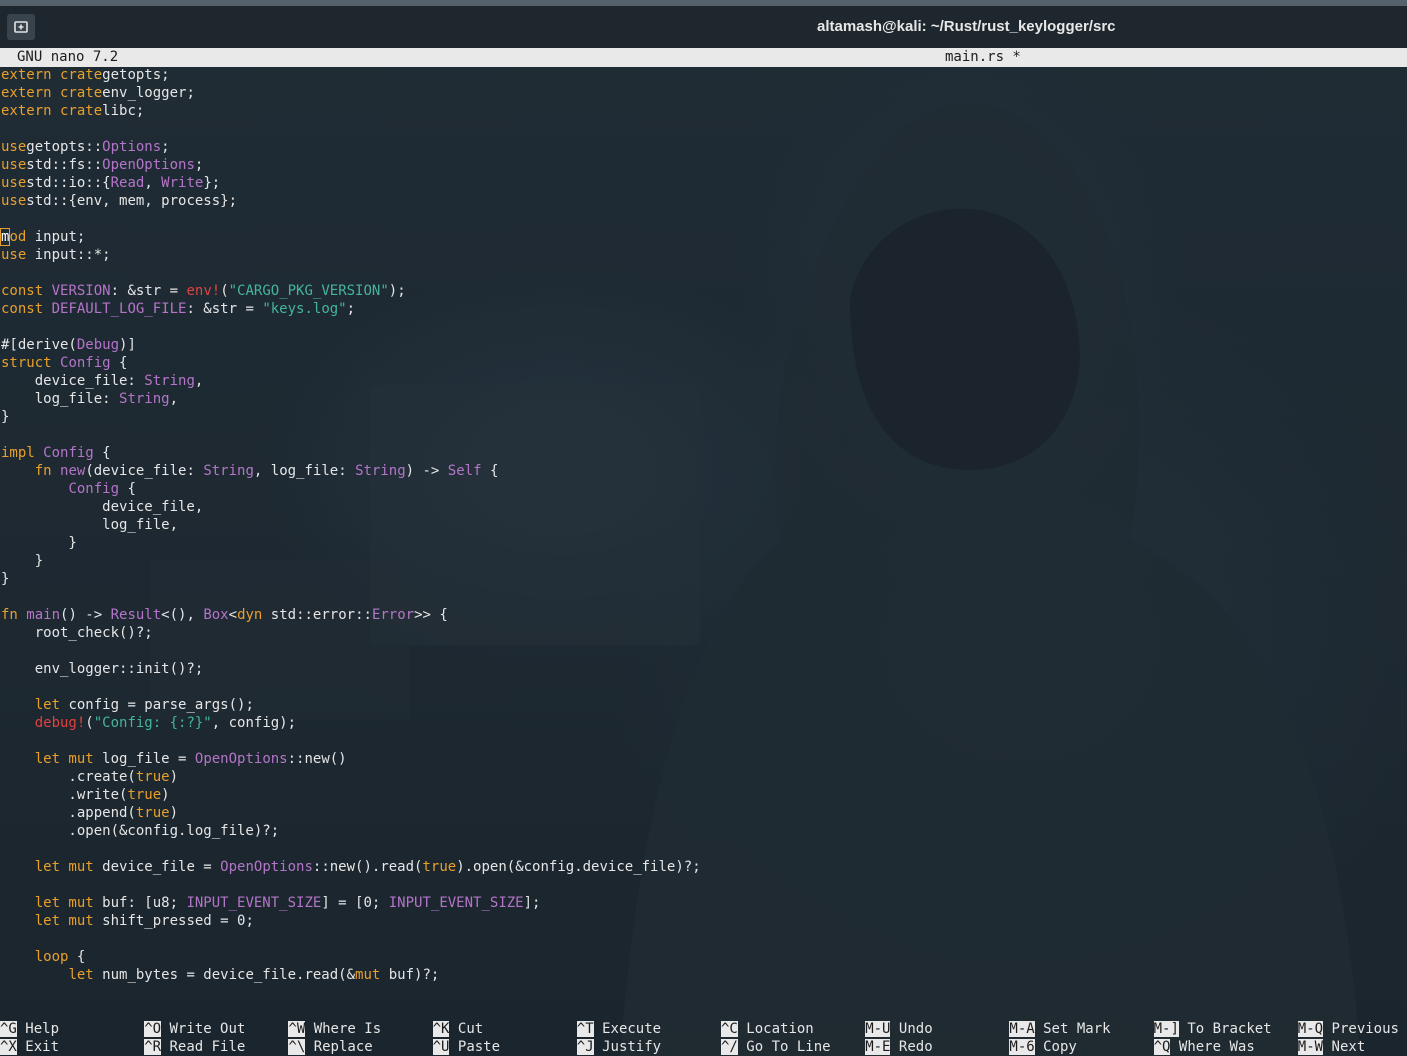  Describe the element at coordinates (228, 471) in the screenshot. I see `code-token: String` at that location.